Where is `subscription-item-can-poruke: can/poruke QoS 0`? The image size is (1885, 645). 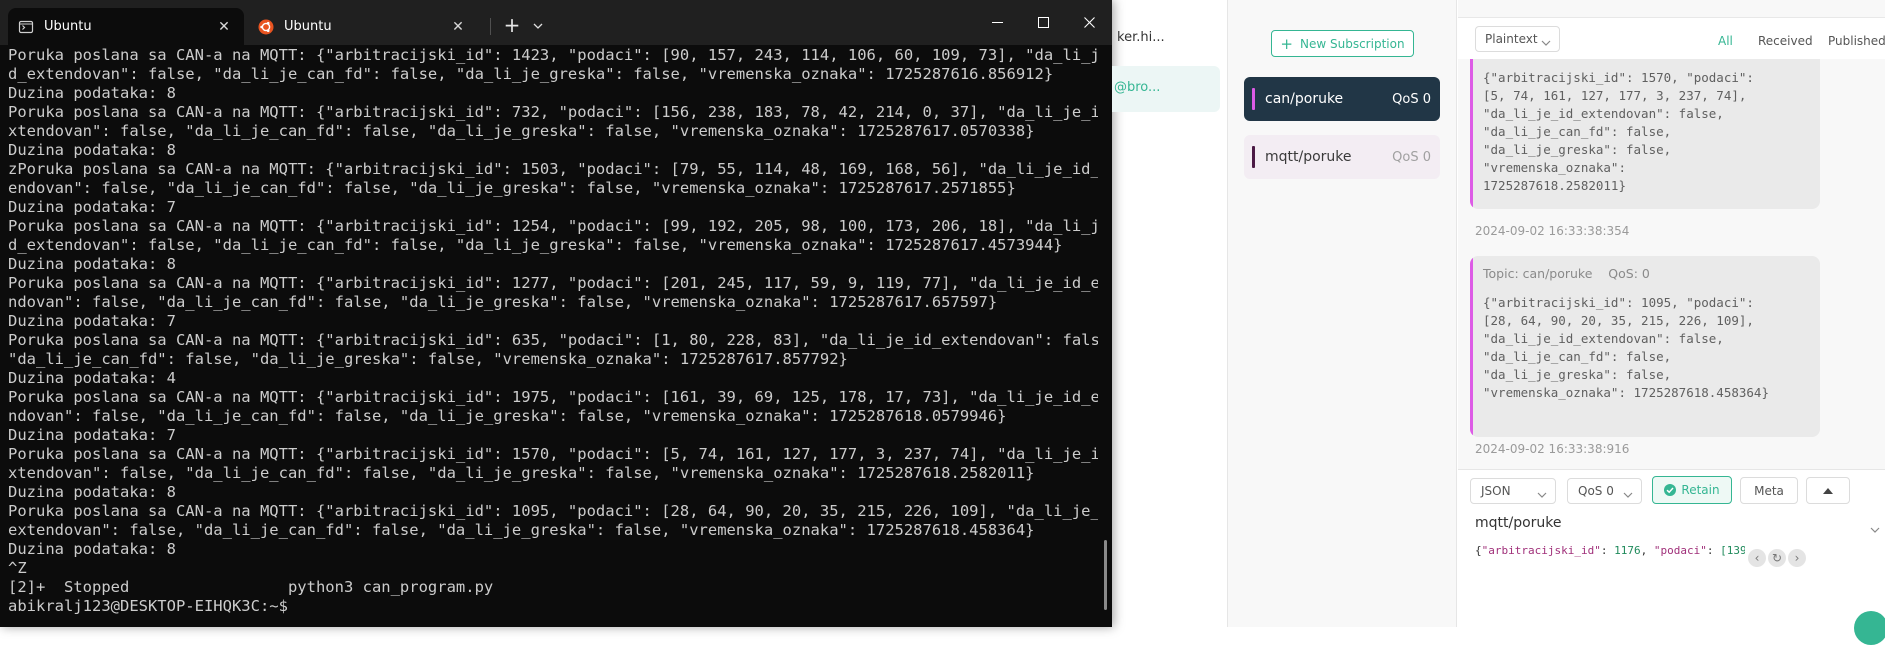 subscription-item-can-poruke: can/poruke QoS 0 is located at coordinates (1342, 99).